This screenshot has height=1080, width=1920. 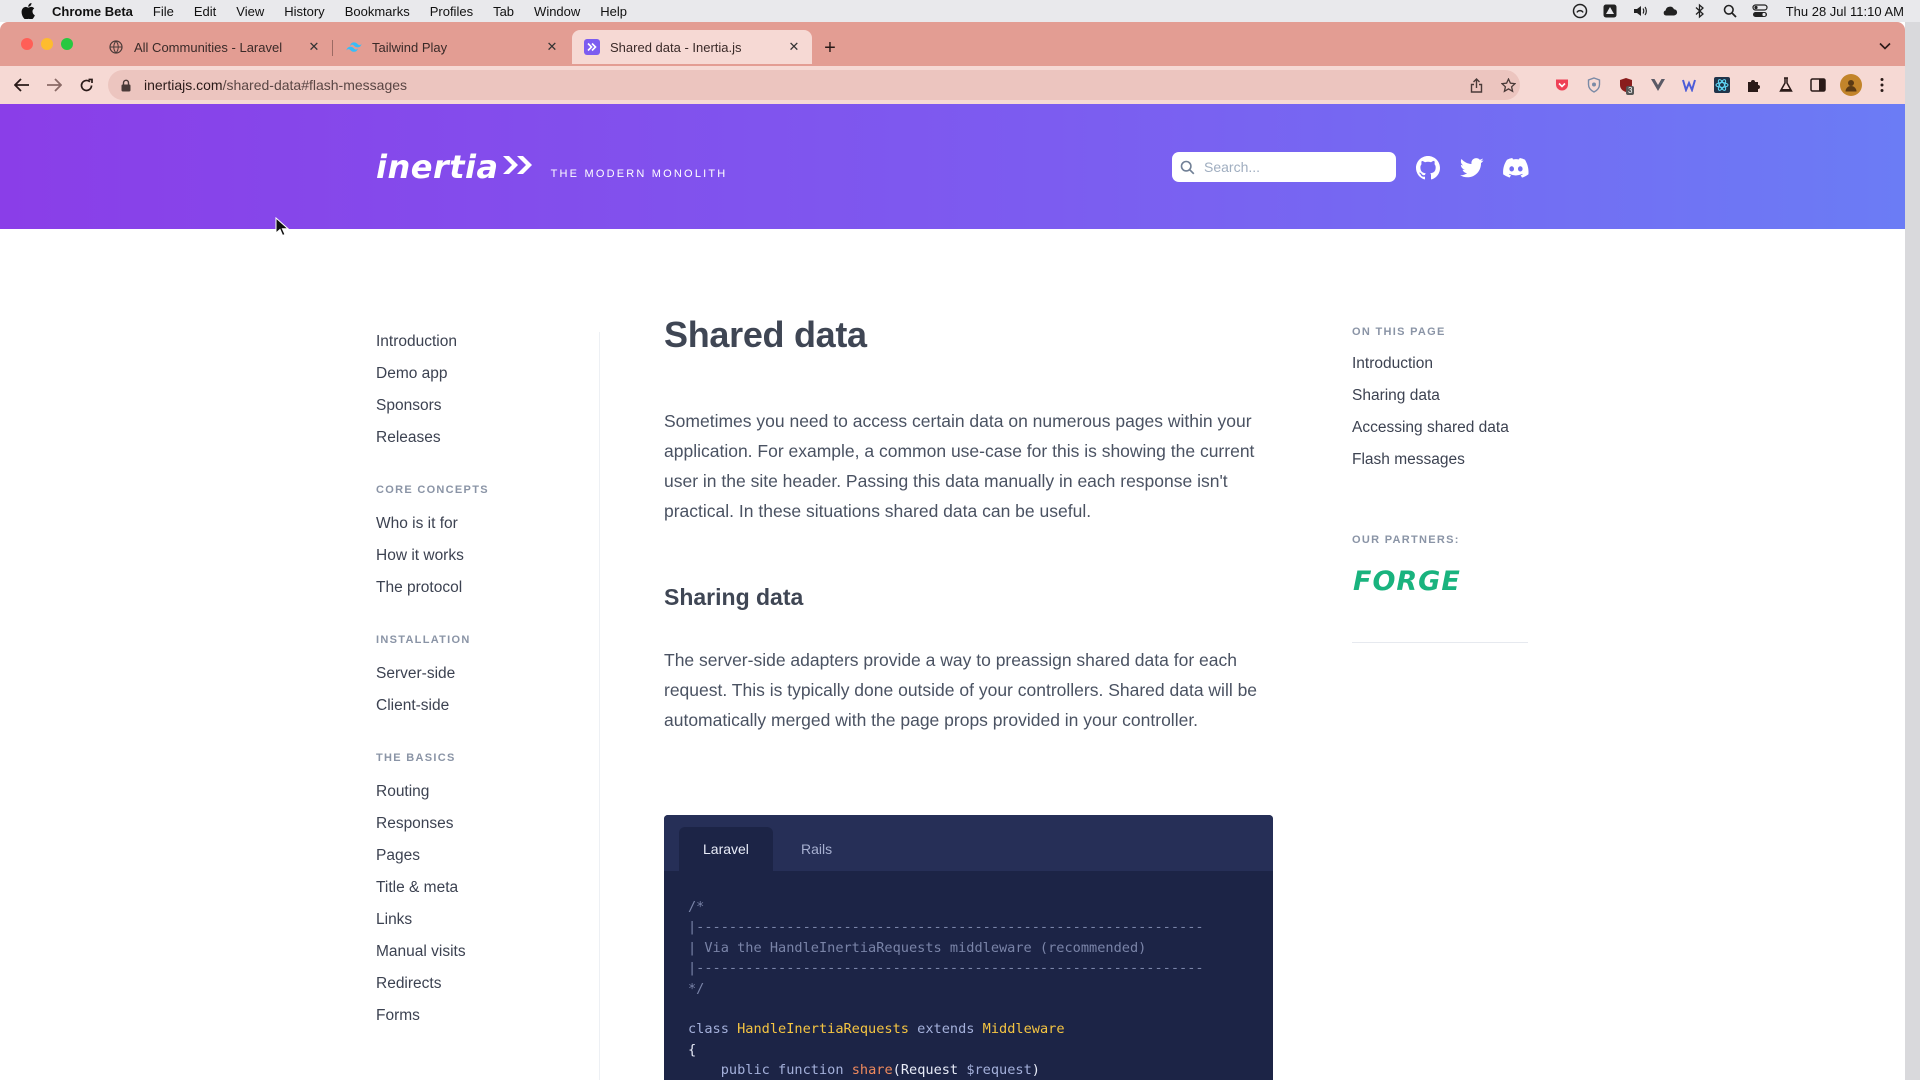 I want to click on bookmark-star-icon, so click(x=1508, y=85).